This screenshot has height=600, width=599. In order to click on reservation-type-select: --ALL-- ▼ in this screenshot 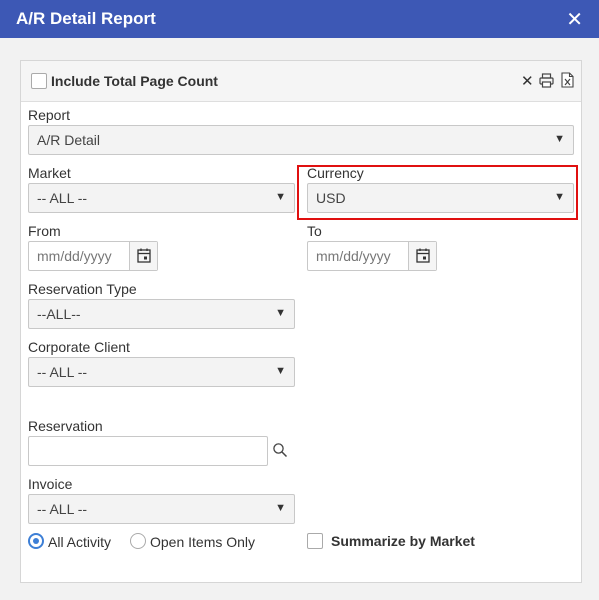, I will do `click(161, 314)`.